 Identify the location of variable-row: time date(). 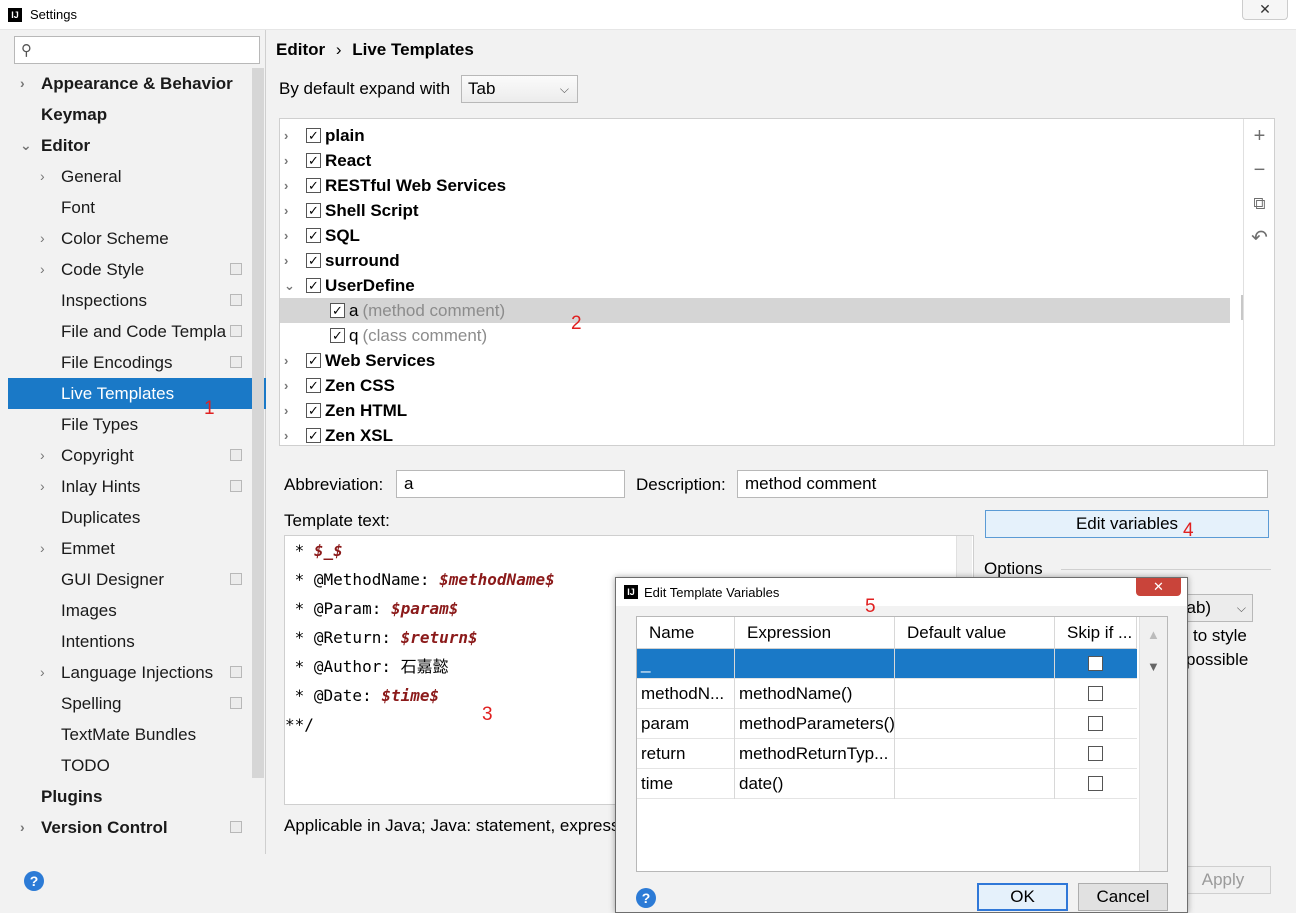
(887, 784).